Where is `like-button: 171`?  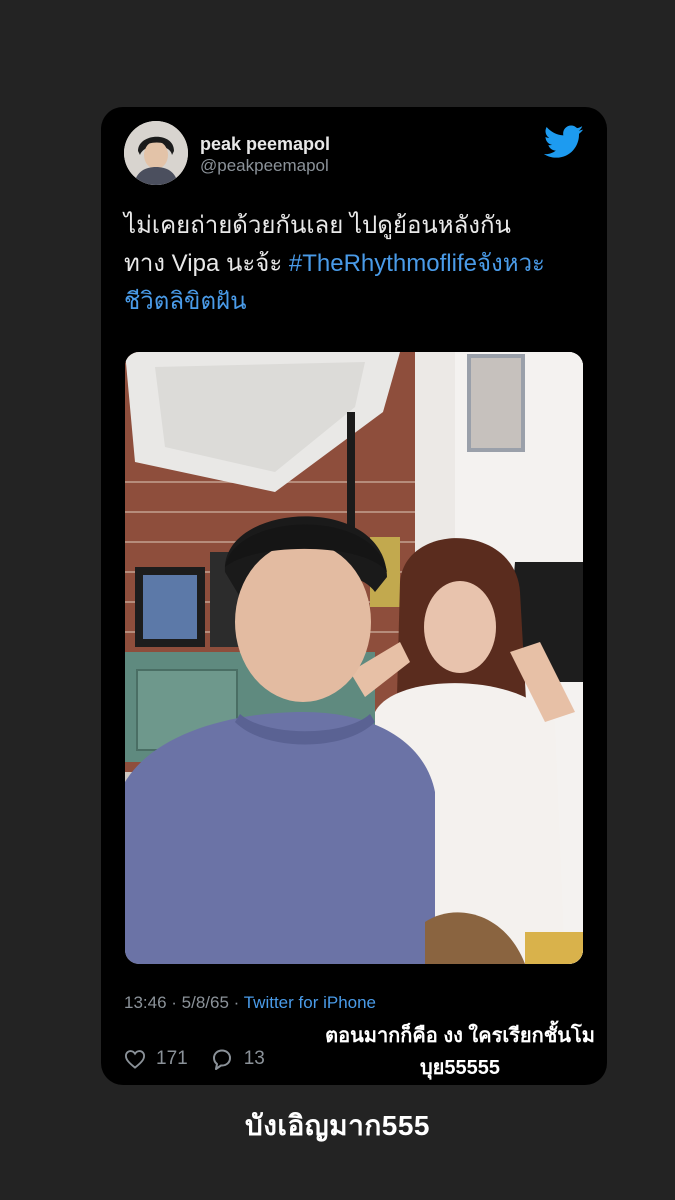 like-button: 171 is located at coordinates (156, 1059).